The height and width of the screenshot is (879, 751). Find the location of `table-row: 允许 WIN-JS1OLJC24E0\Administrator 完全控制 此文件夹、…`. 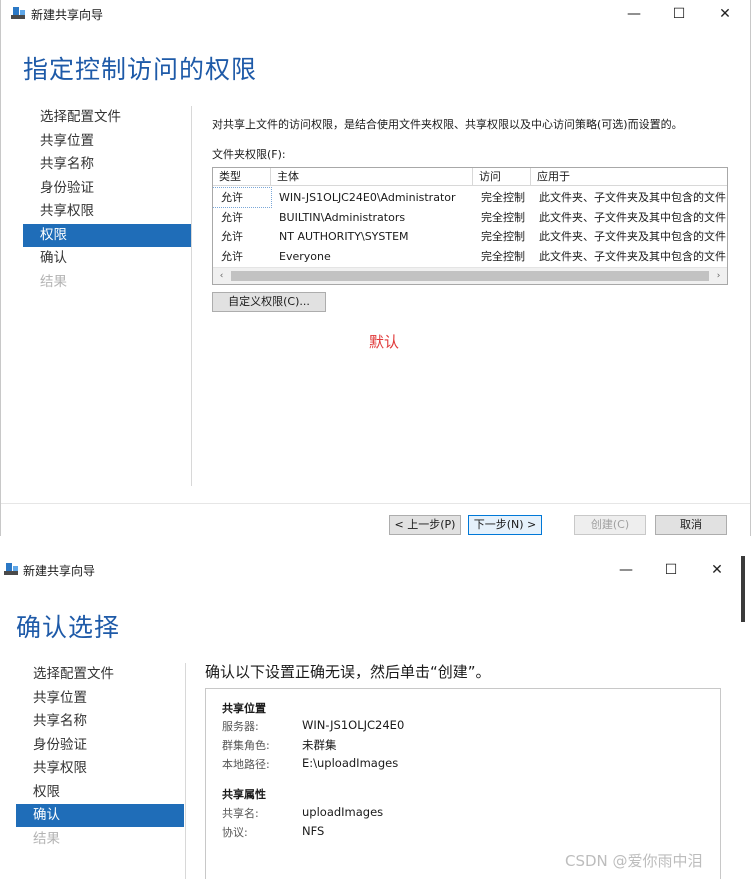

table-row: 允许 WIN-JS1OLJC24E0\Administrator 完全控制 此文件夹、… is located at coordinates (470, 197).